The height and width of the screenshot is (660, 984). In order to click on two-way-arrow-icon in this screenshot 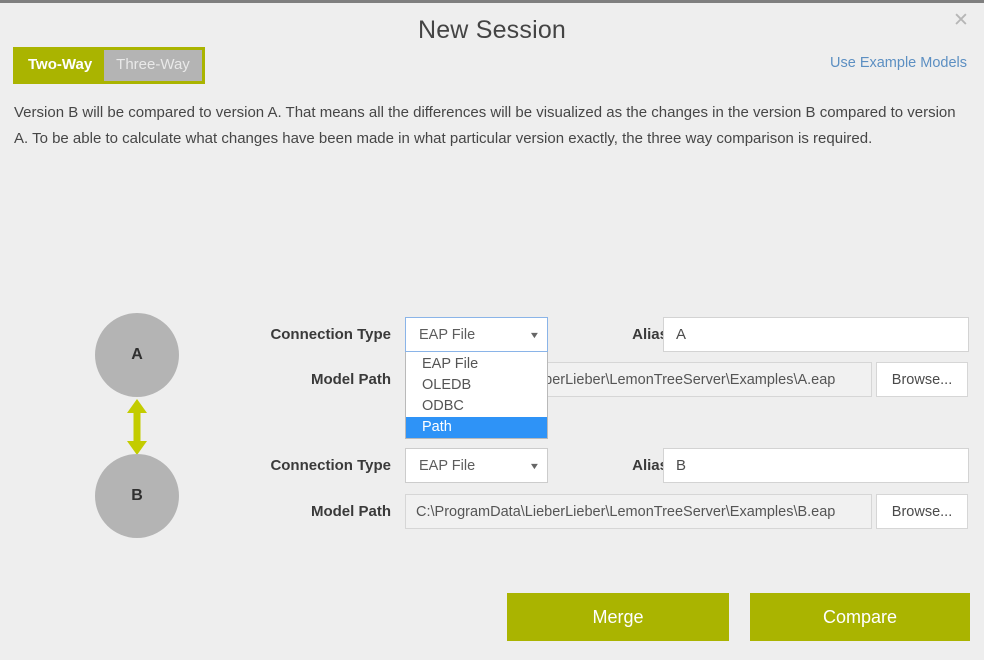, I will do `click(137, 427)`.